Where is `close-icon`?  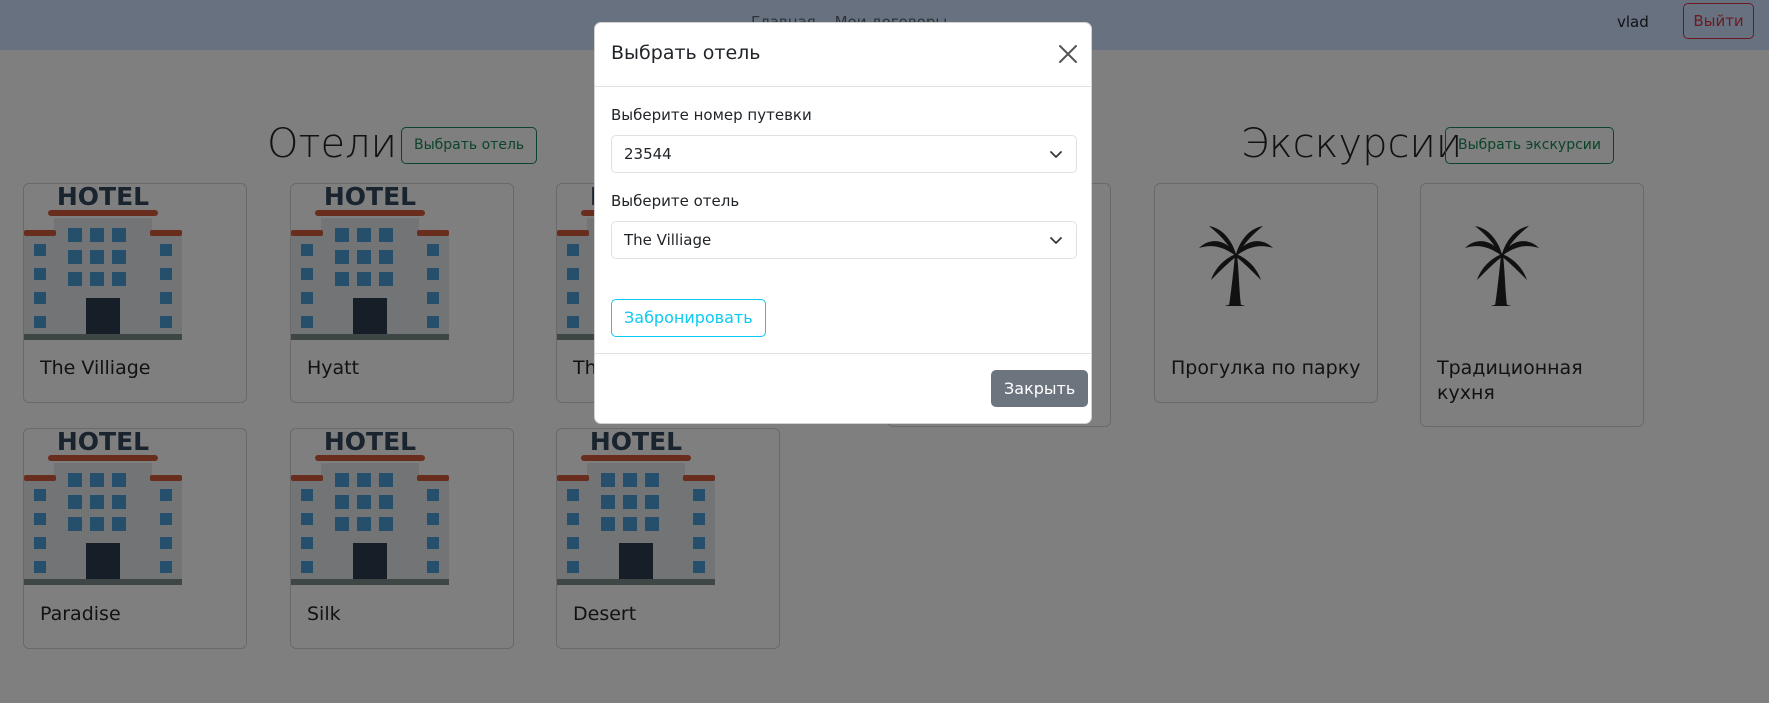 close-icon is located at coordinates (1068, 54).